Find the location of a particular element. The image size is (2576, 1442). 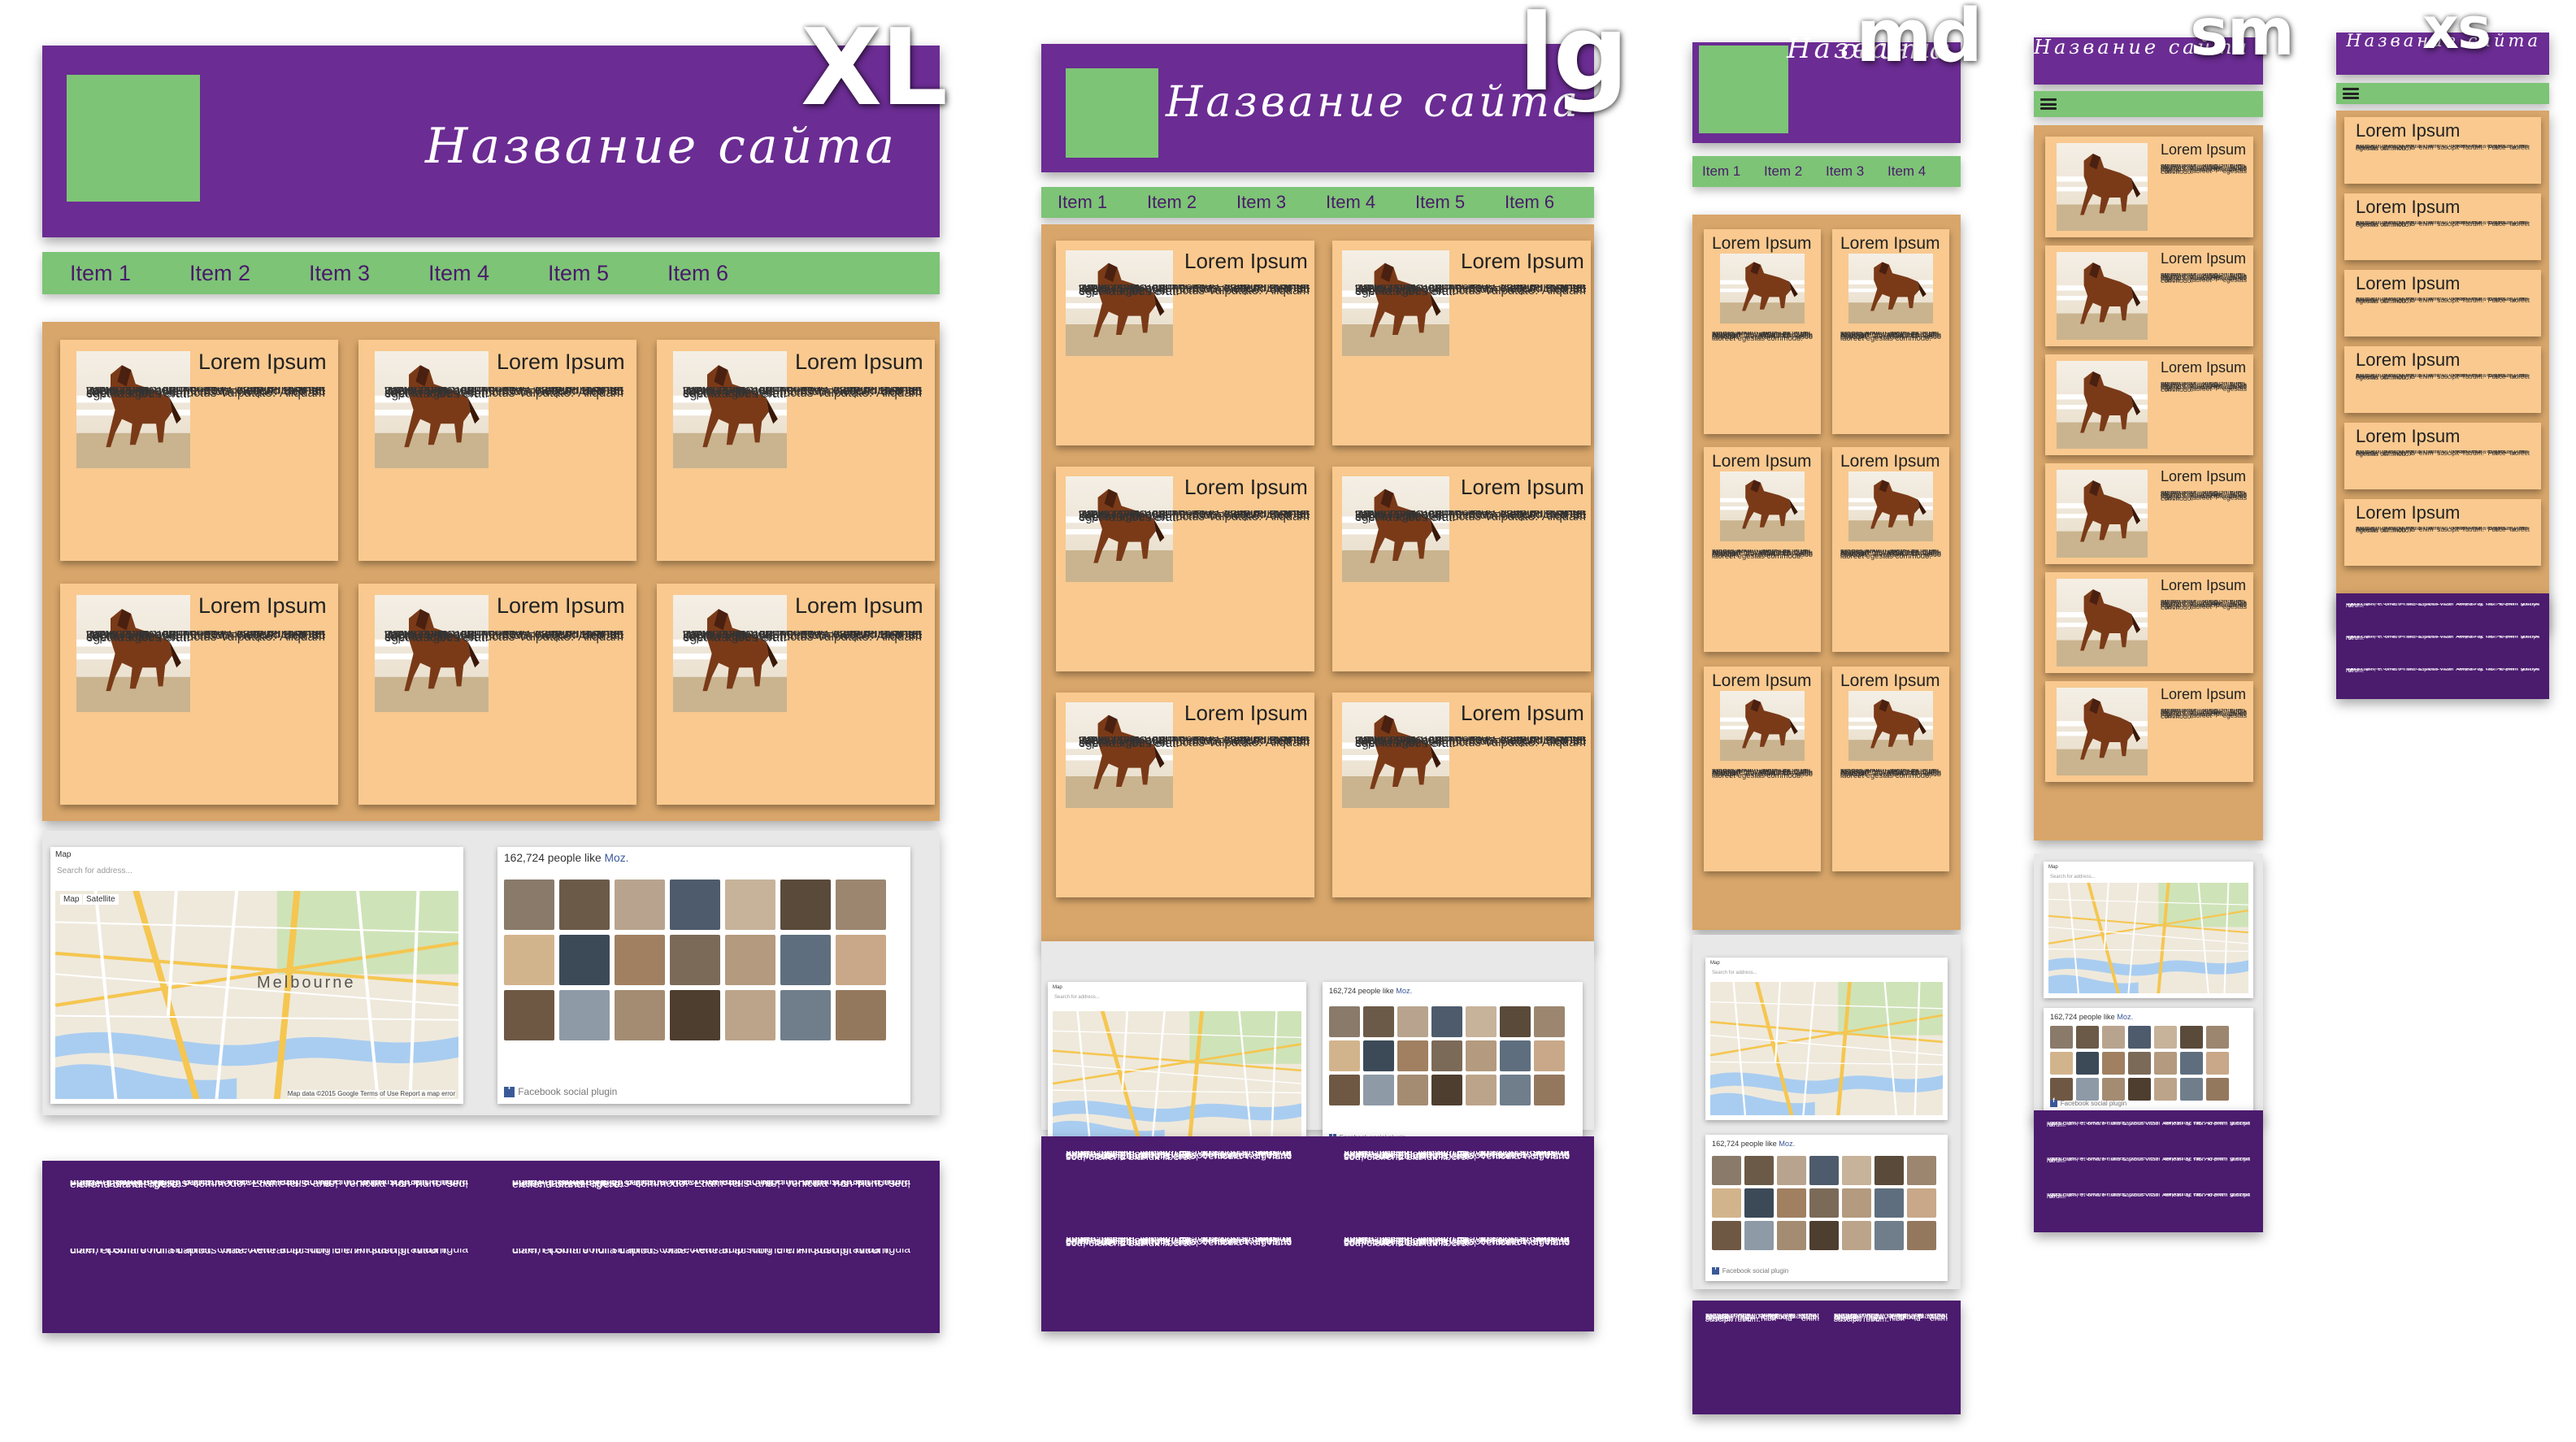

nav-item-2: Item 2 is located at coordinates (1795, 171).